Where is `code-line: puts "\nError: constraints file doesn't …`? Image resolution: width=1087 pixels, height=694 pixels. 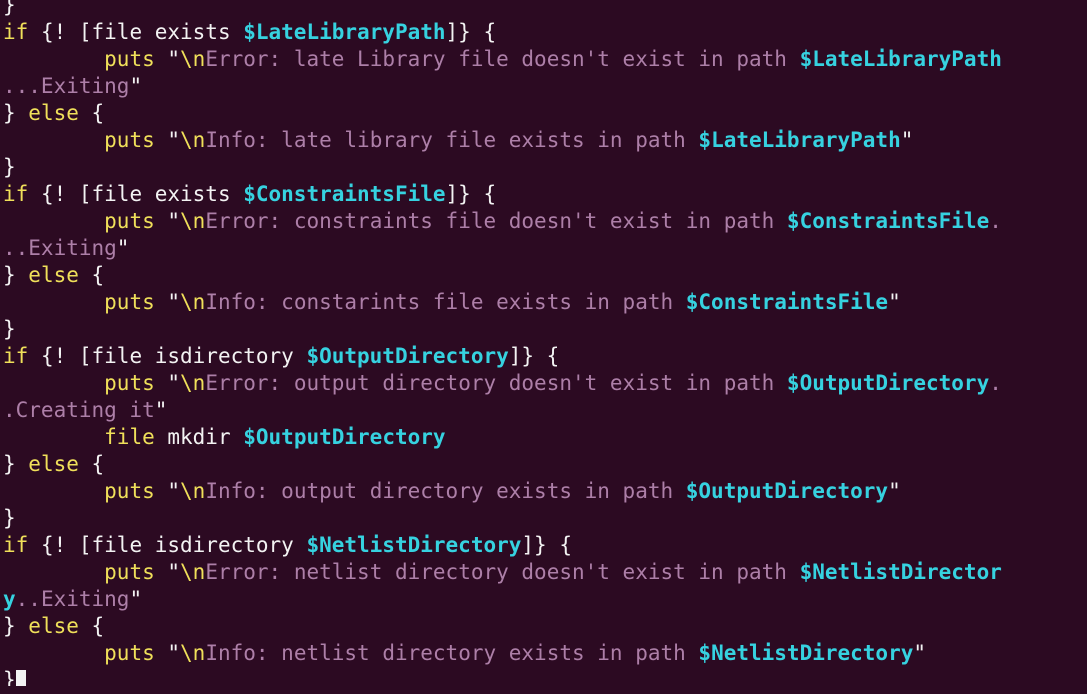
code-line: puts "\nError: constraints file doesn't … is located at coordinates (545, 221).